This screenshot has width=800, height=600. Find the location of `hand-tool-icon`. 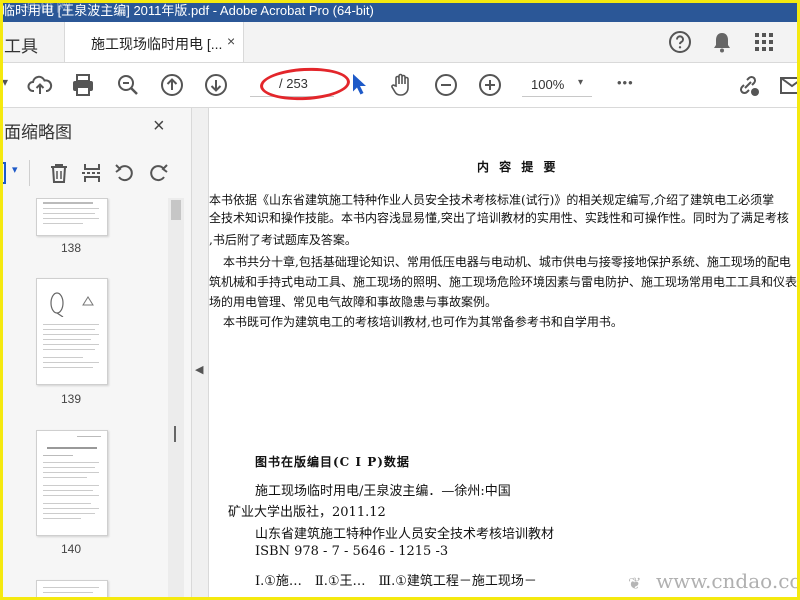

hand-tool-icon is located at coordinates (402, 85).